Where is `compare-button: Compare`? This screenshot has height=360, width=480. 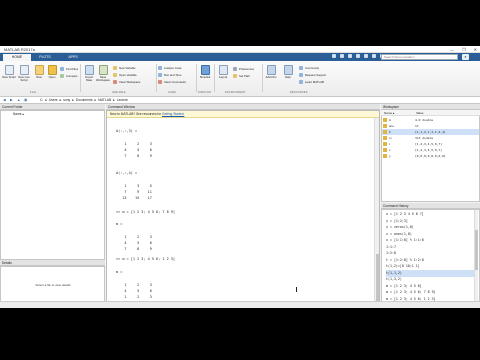 compare-button: Compare is located at coordinates (69, 76).